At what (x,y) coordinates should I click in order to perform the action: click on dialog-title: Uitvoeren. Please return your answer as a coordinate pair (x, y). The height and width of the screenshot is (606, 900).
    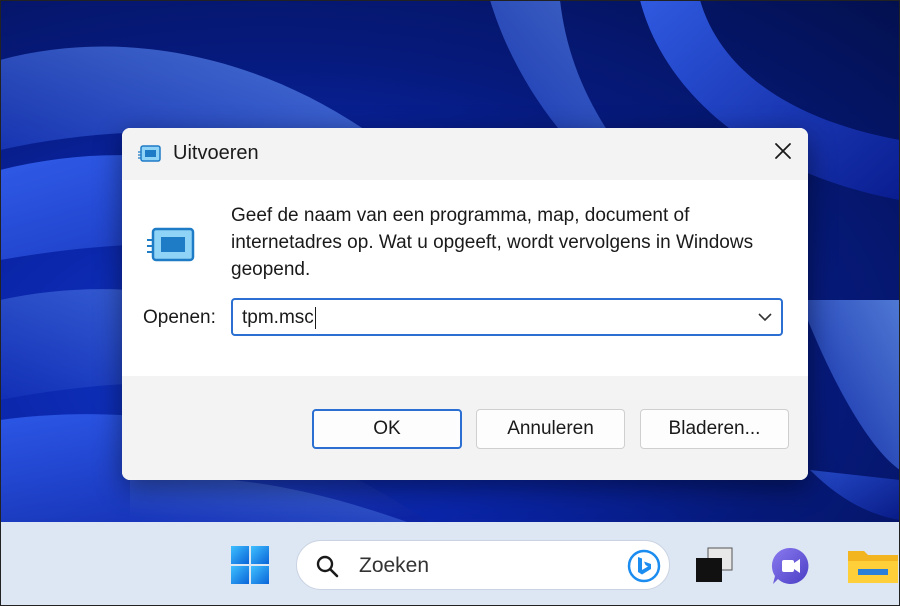
    Looking at the image, I should click on (216, 153).